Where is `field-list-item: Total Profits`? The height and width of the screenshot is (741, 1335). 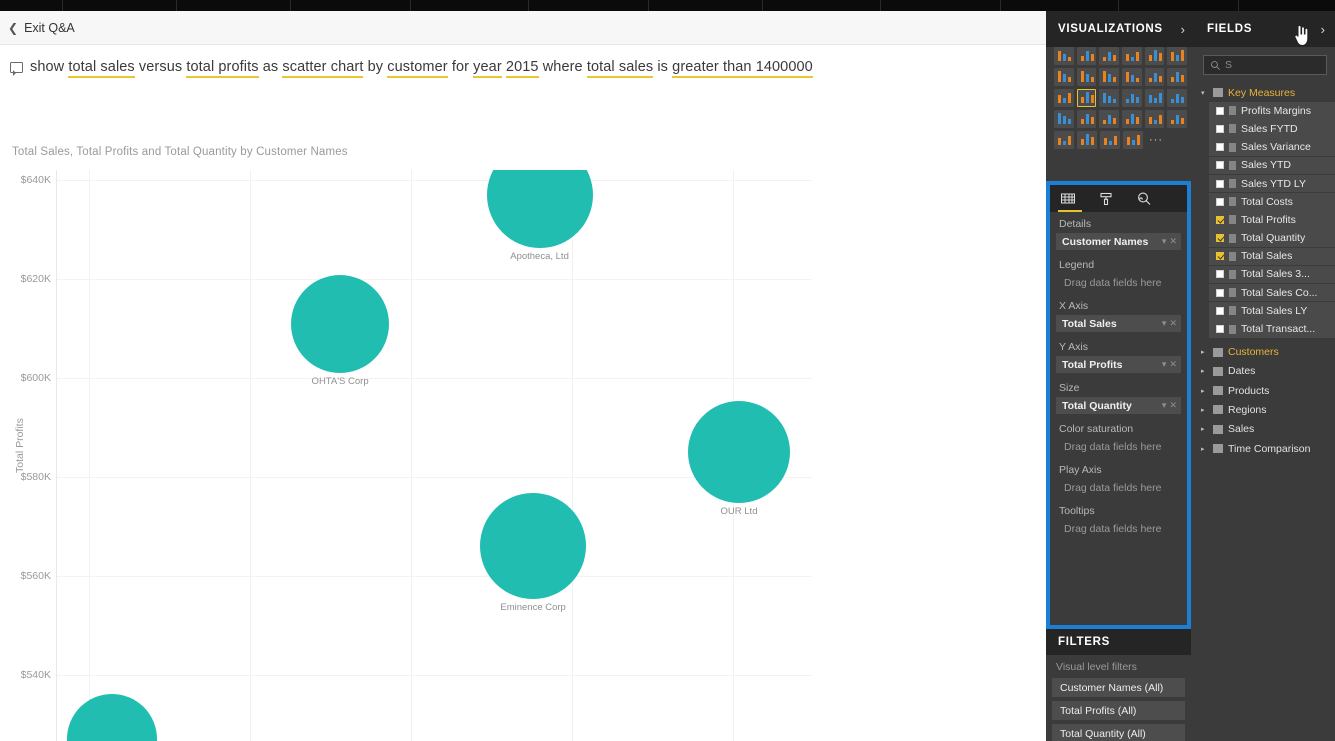
field-list-item: Total Profits is located at coordinates (1272, 220).